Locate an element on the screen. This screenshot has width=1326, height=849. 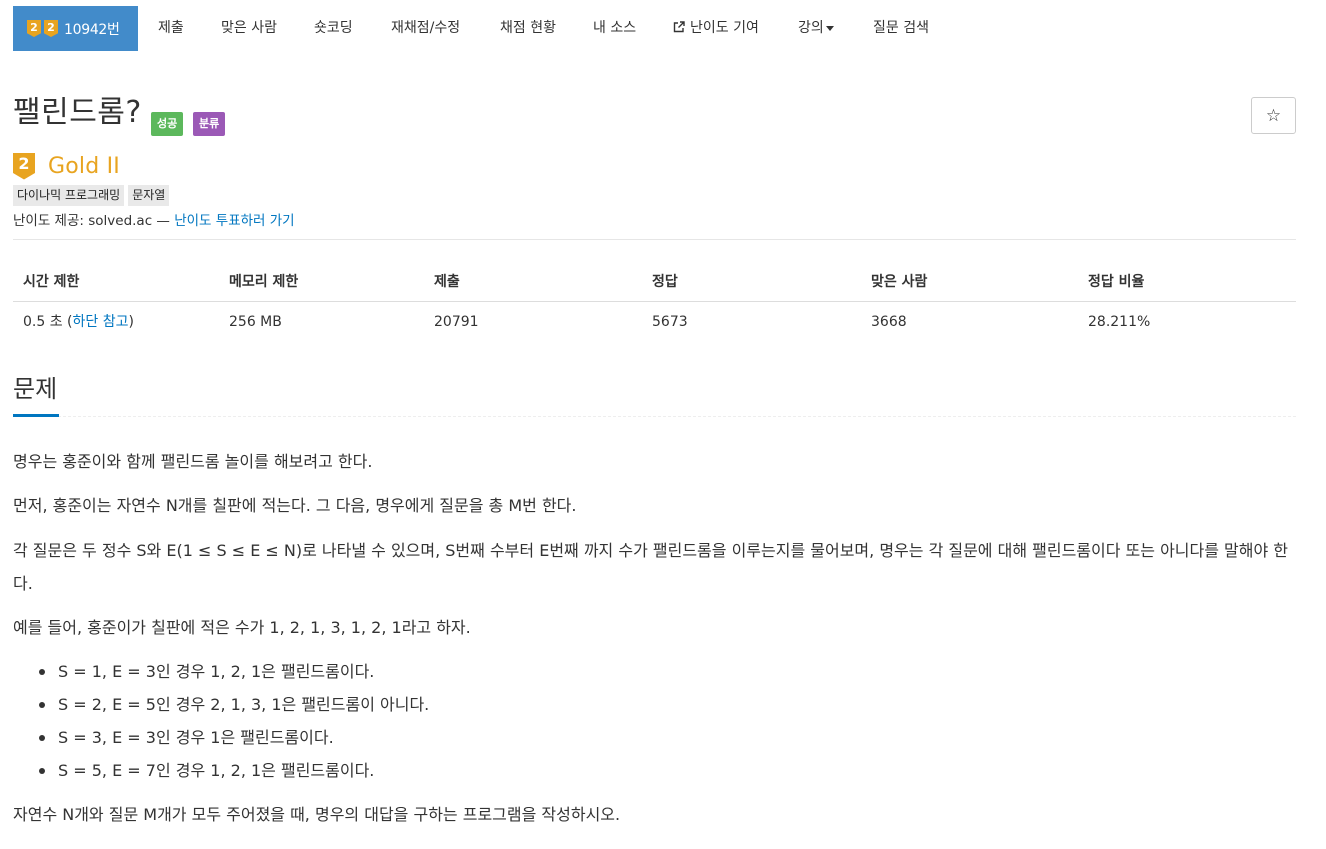
algorithm-tags: 다이나믹 프로그래밍 문자열 is located at coordinates (91, 195).